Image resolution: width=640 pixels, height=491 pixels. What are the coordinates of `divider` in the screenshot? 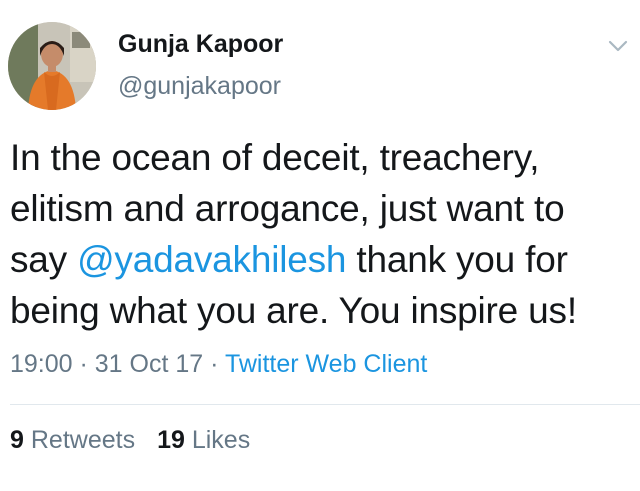 It's located at (325, 404).